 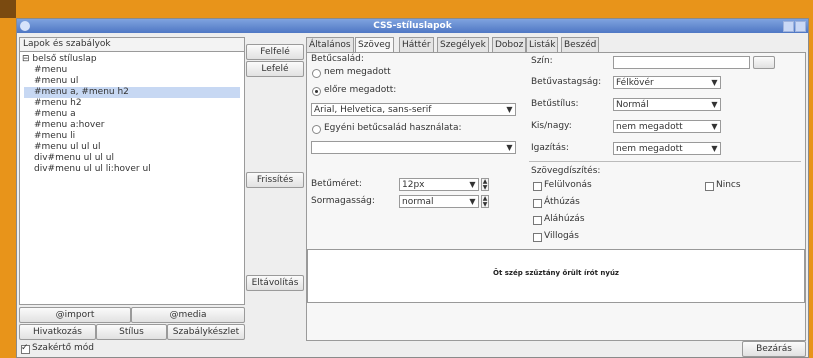 What do you see at coordinates (25, 26) in the screenshot?
I see `window-icon` at bounding box center [25, 26].